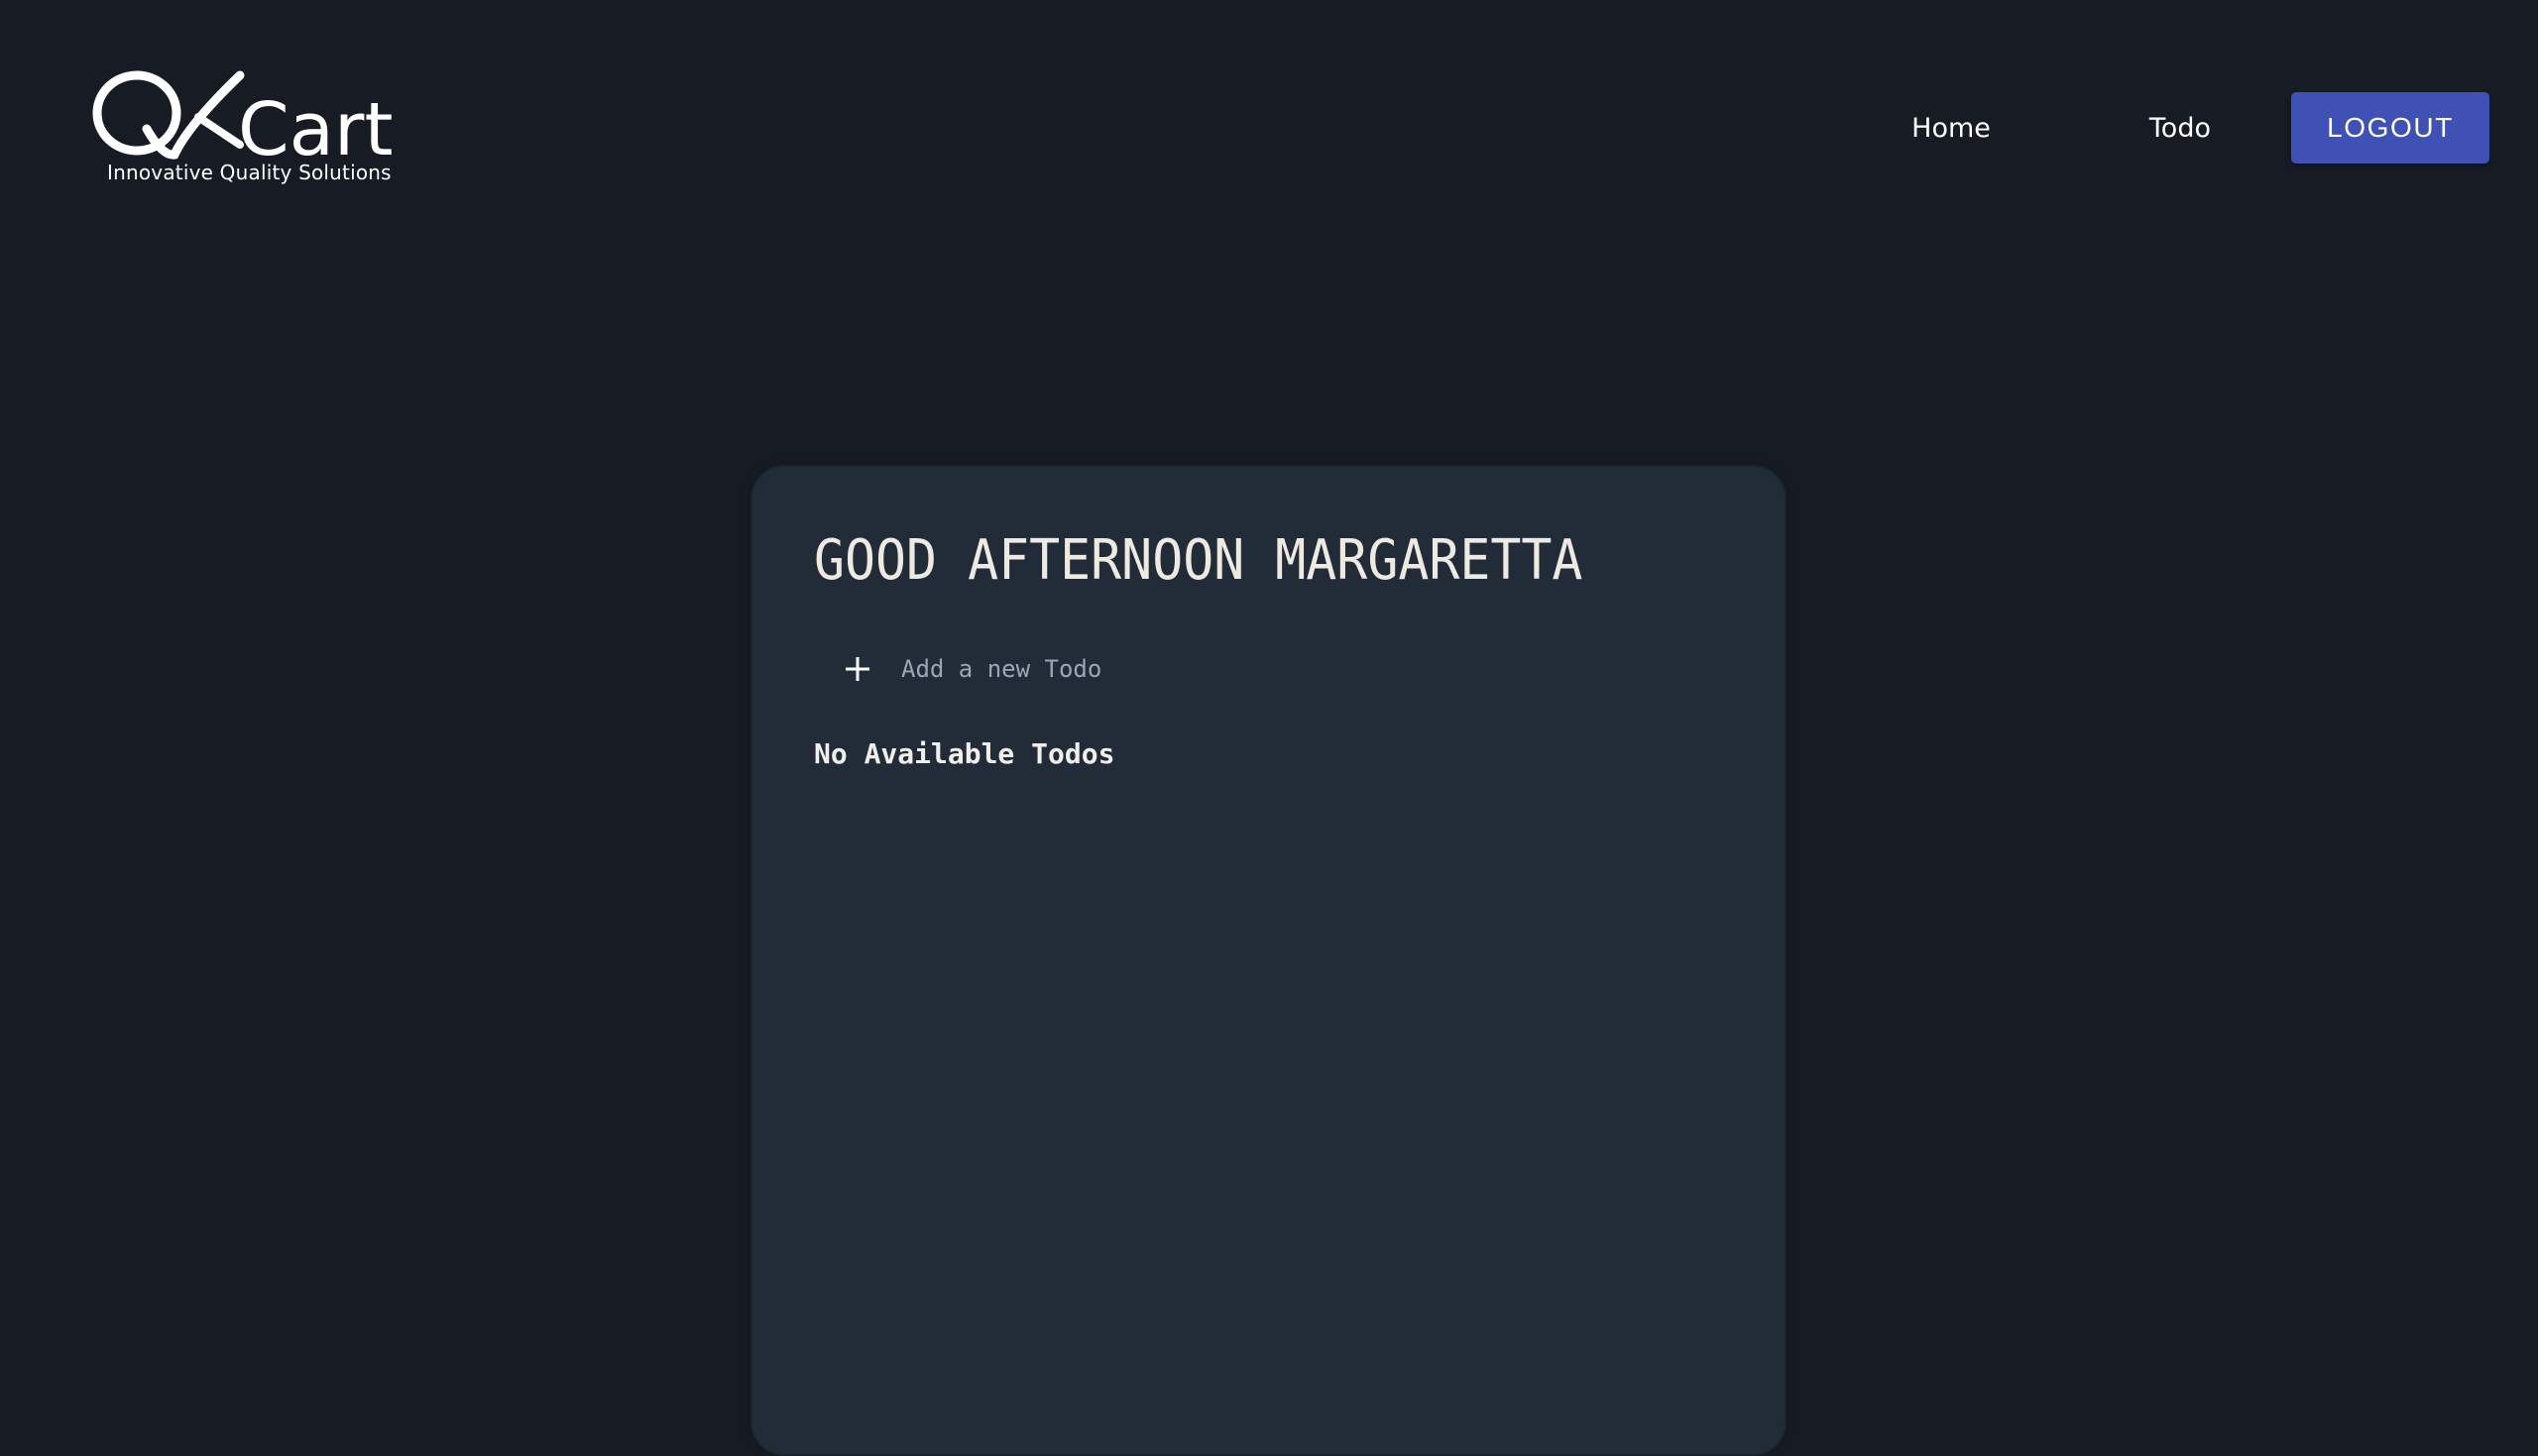 The width and height of the screenshot is (2538, 1456). I want to click on svg-text: Cart, so click(315, 127).